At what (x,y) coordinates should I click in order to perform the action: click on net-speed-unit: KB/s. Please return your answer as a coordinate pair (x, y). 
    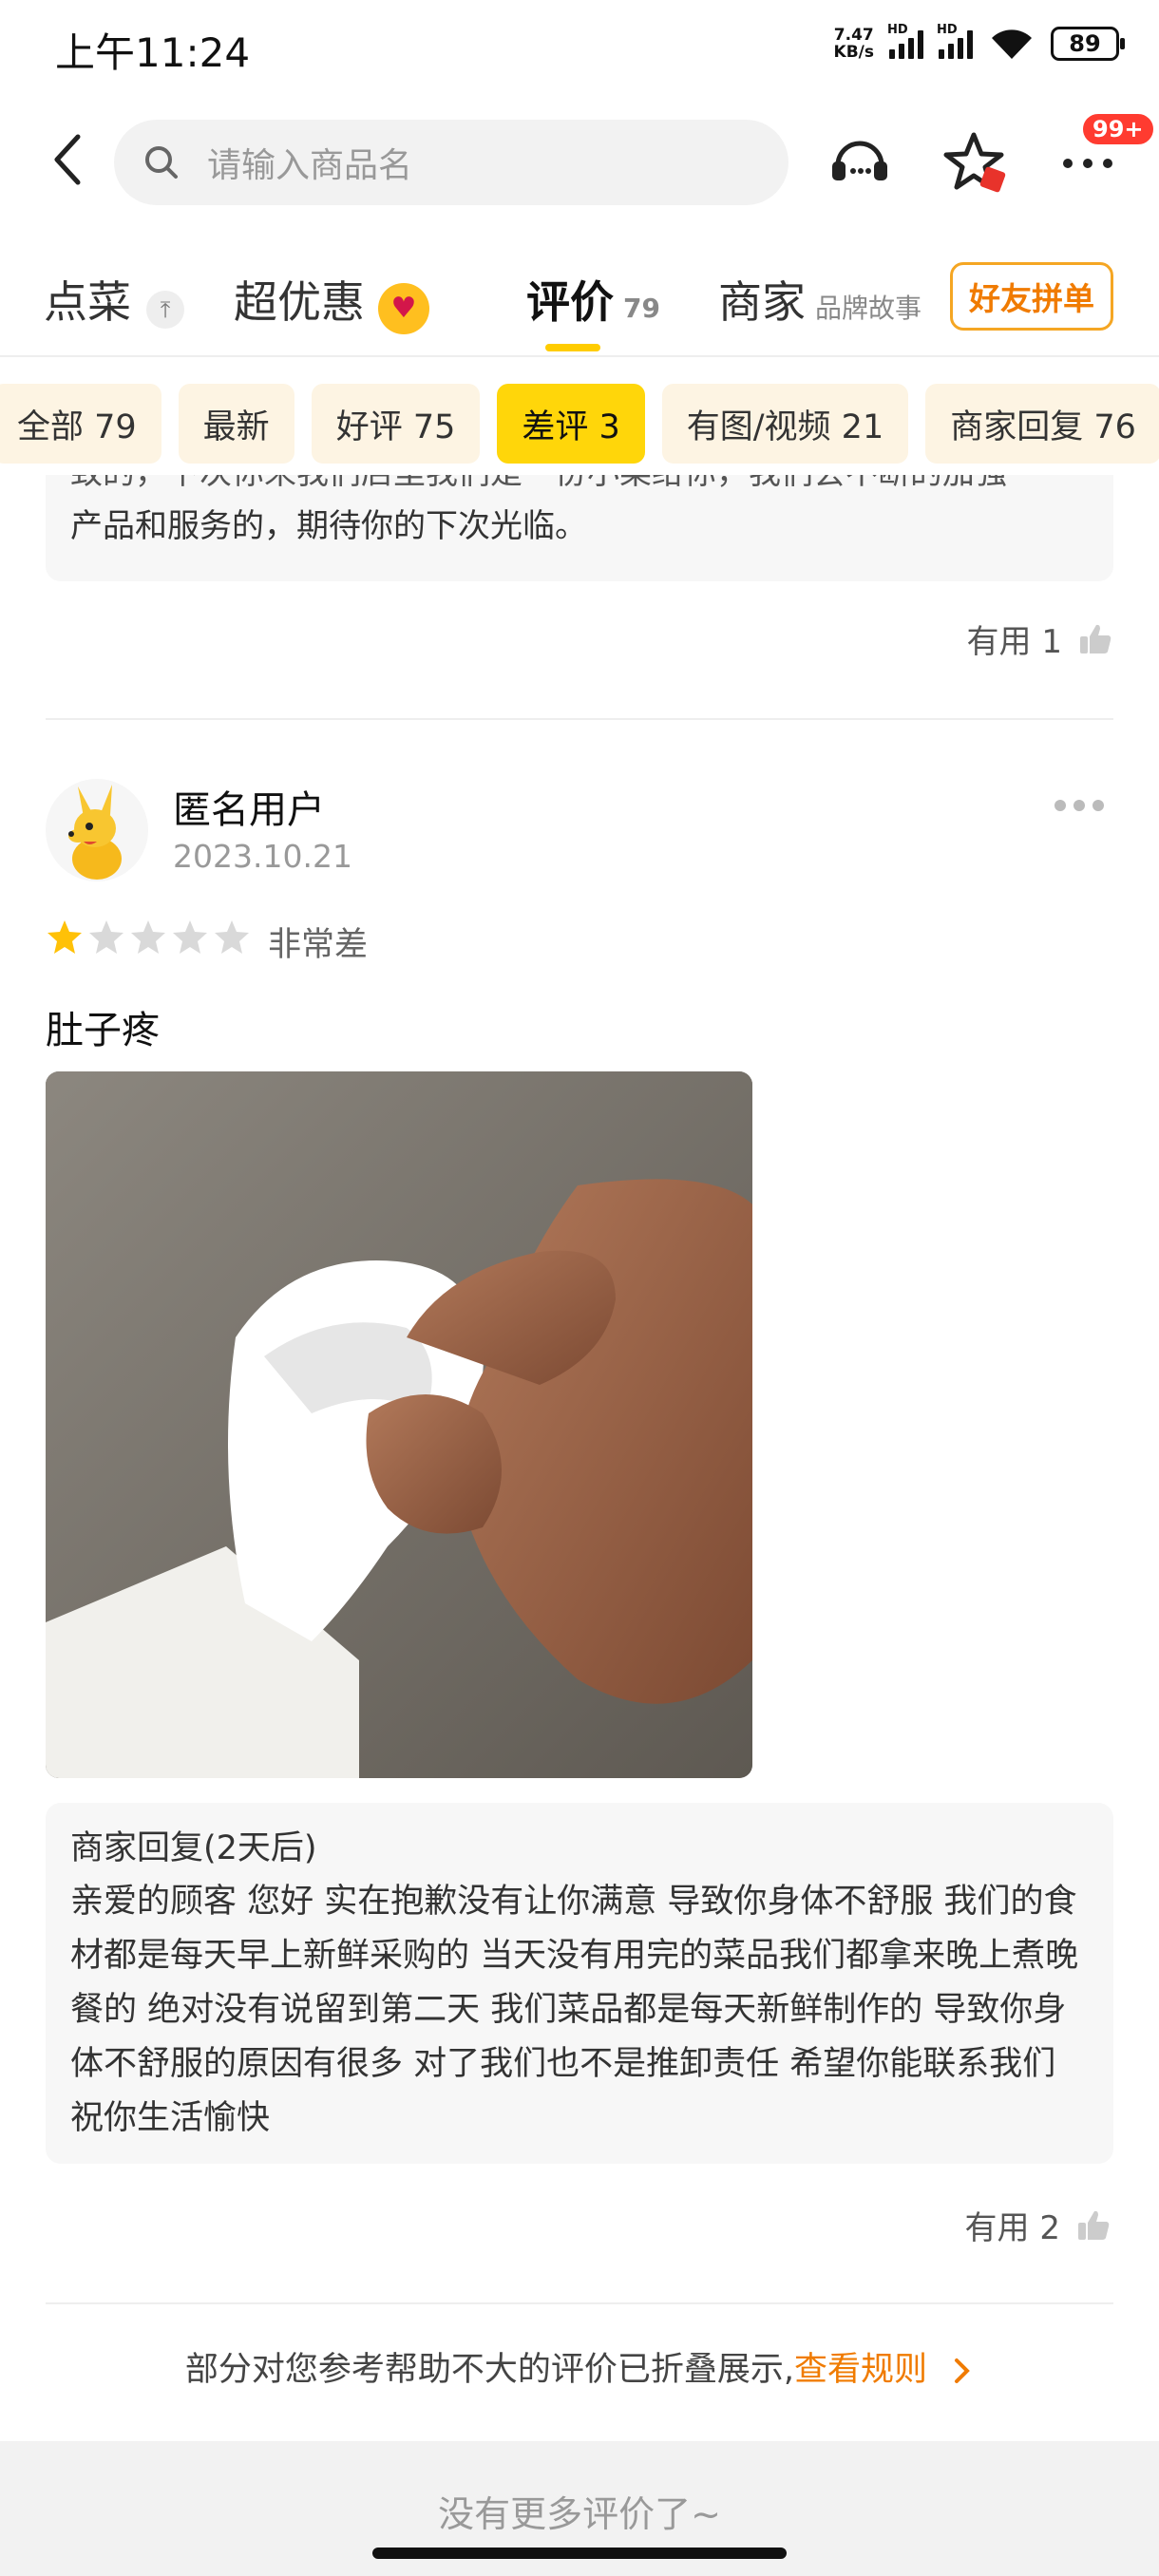
    Looking at the image, I should click on (853, 52).